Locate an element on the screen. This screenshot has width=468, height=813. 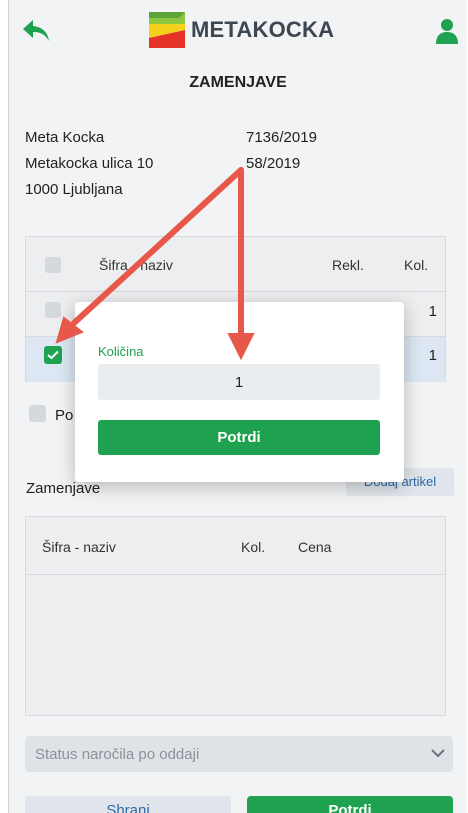
select-placeholder: Status naročila po oddaji is located at coordinates (117, 754).